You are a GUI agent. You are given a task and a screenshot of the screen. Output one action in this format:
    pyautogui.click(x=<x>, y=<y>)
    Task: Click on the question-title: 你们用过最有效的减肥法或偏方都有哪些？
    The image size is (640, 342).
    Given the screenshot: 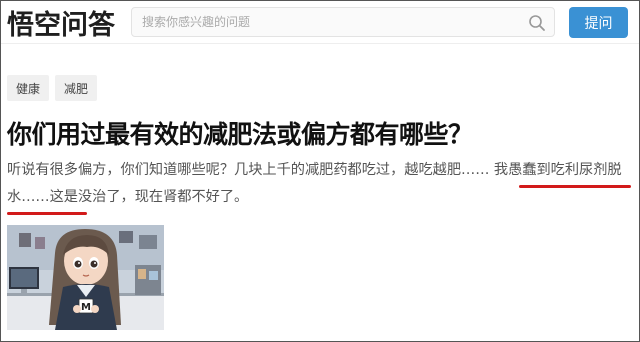 What is the action you would take?
    pyautogui.click(x=240, y=133)
    